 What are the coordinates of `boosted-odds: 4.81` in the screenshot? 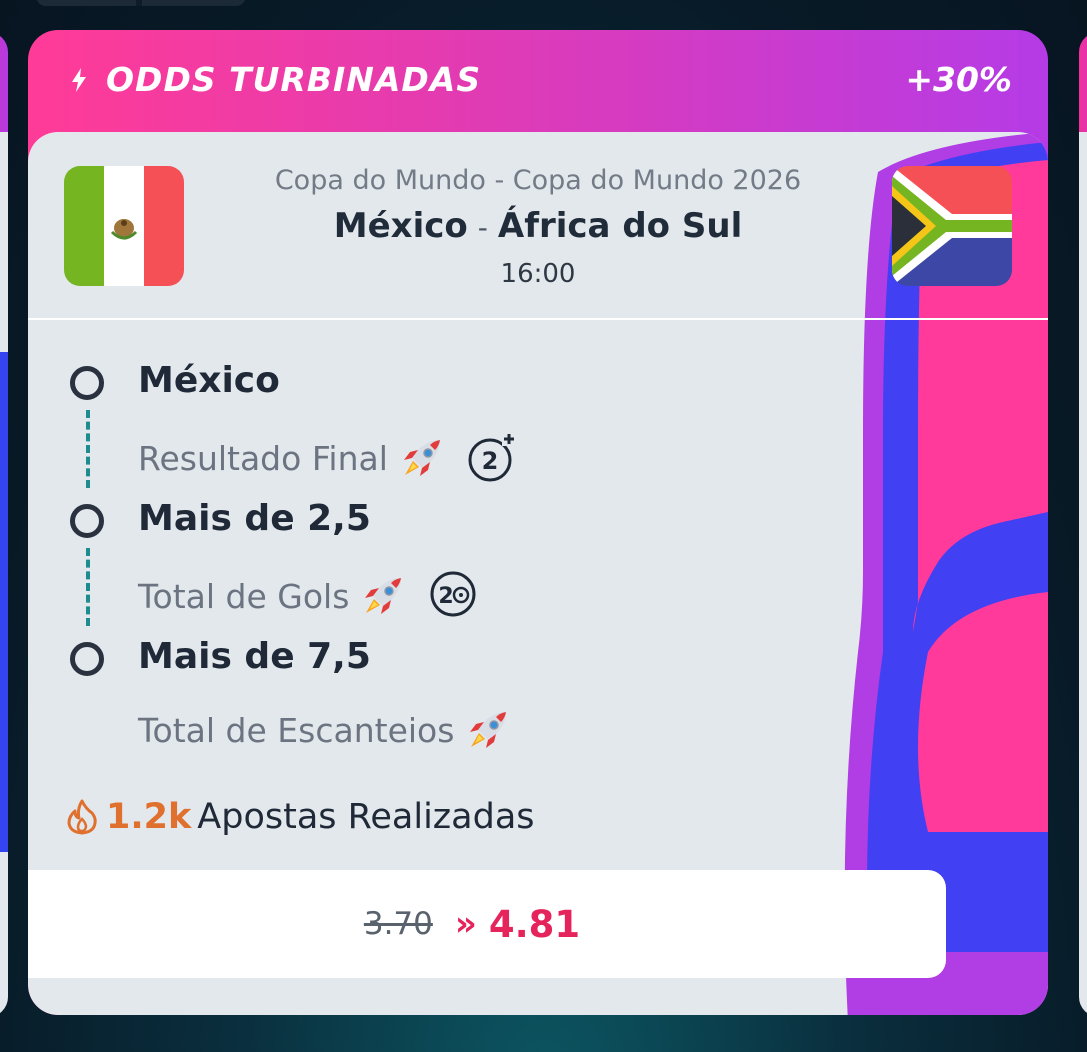 It's located at (534, 924).